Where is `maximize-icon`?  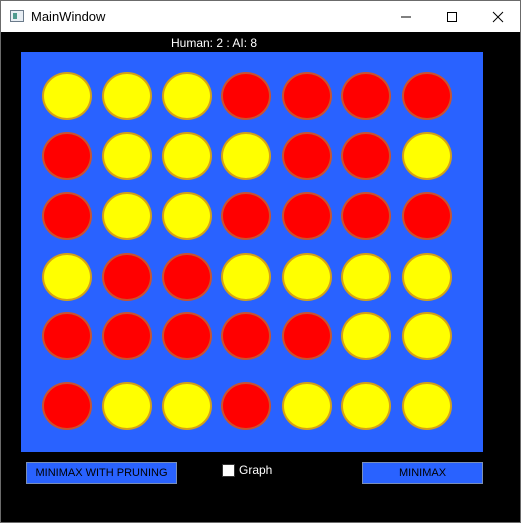 maximize-icon is located at coordinates (452, 16).